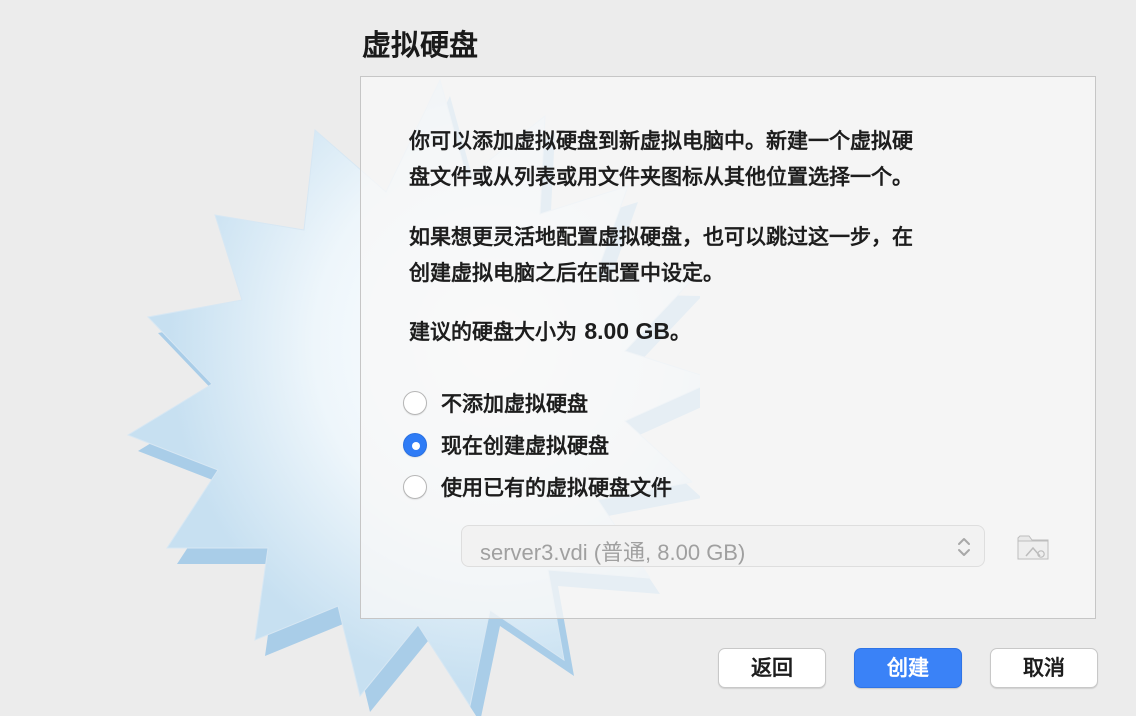 The image size is (1136, 716). I want to click on disk-file-select: server3.vdi (普通, 8.00 GB), so click(723, 546).